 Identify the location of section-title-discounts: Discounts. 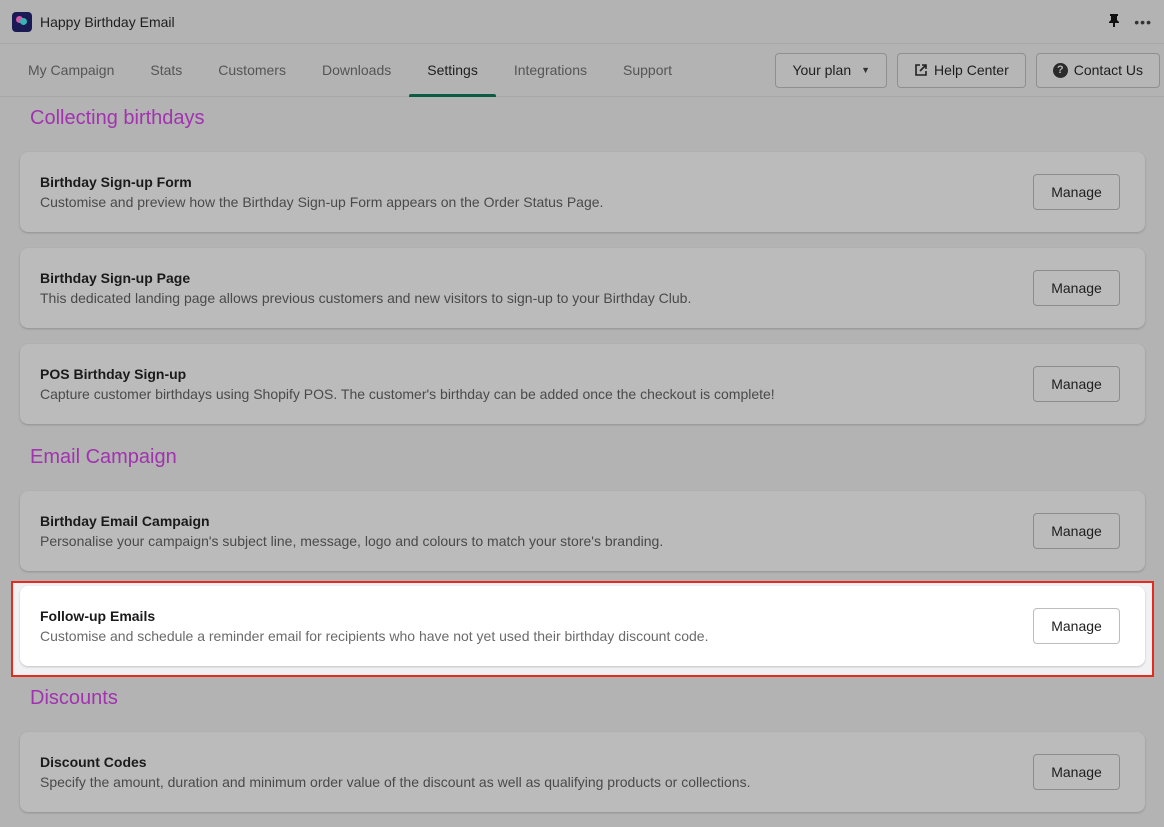
(74, 698).